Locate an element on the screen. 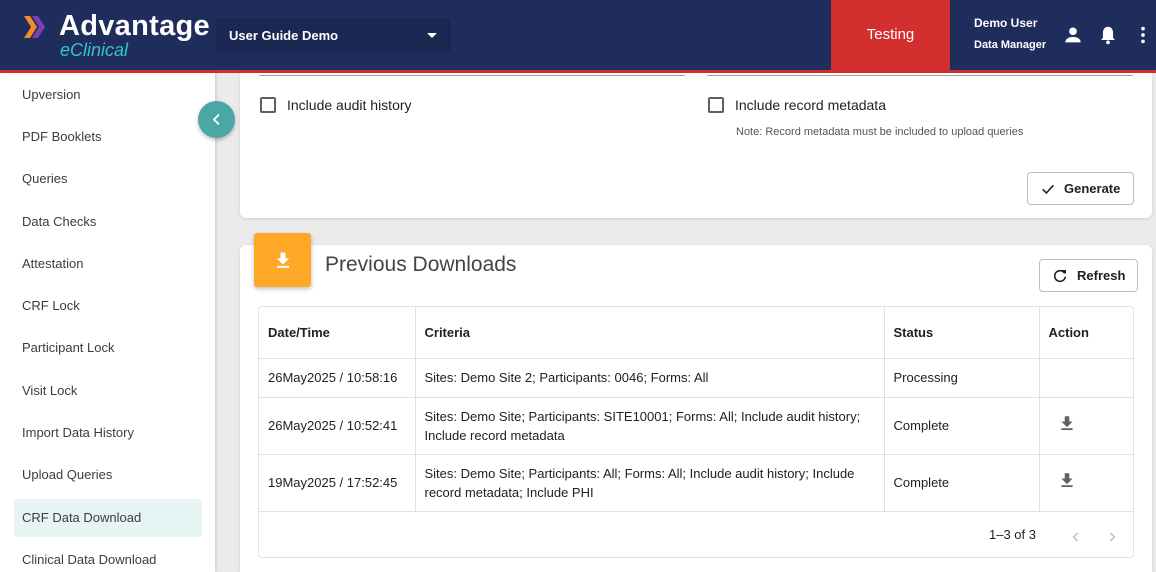 The height and width of the screenshot is (572, 1156). study-select: User Guide Demo is located at coordinates (333, 35).